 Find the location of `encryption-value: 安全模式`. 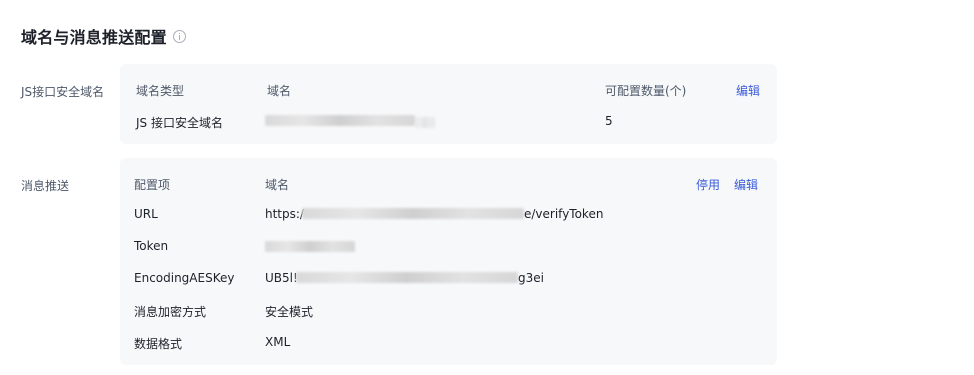

encryption-value: 安全模式 is located at coordinates (289, 312).